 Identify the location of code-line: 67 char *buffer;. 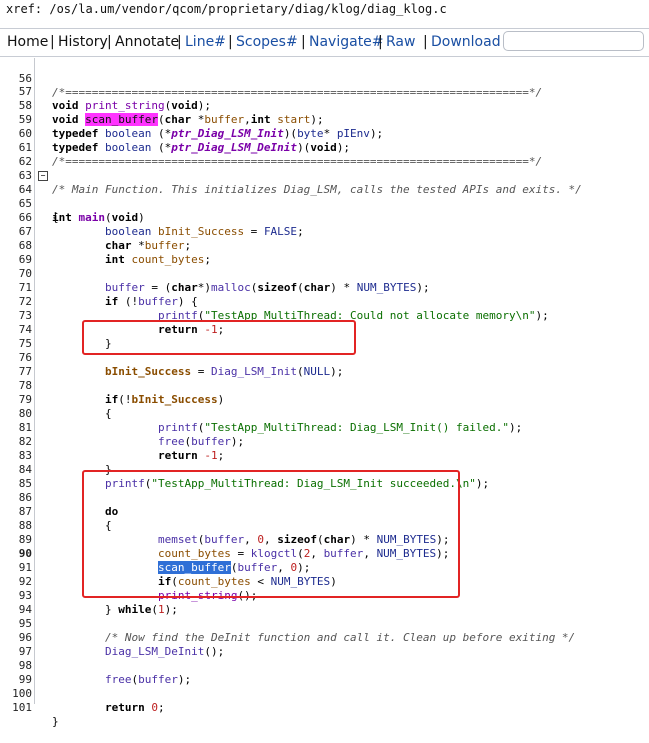
(324, 231).